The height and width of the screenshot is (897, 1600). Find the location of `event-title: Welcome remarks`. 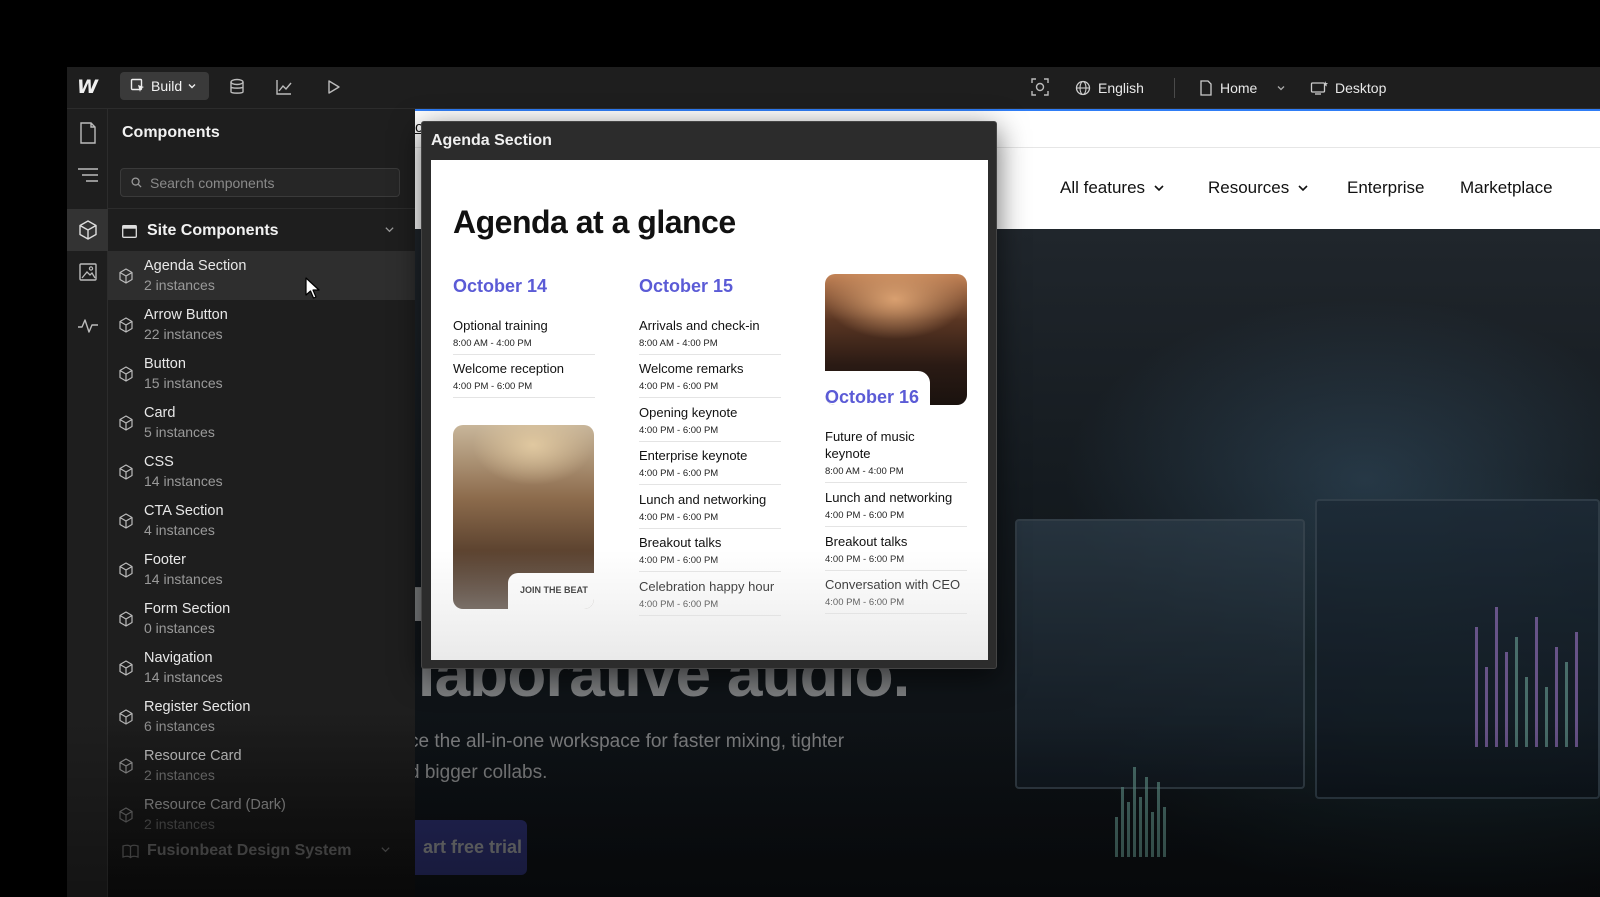

event-title: Welcome remarks is located at coordinates (691, 368).